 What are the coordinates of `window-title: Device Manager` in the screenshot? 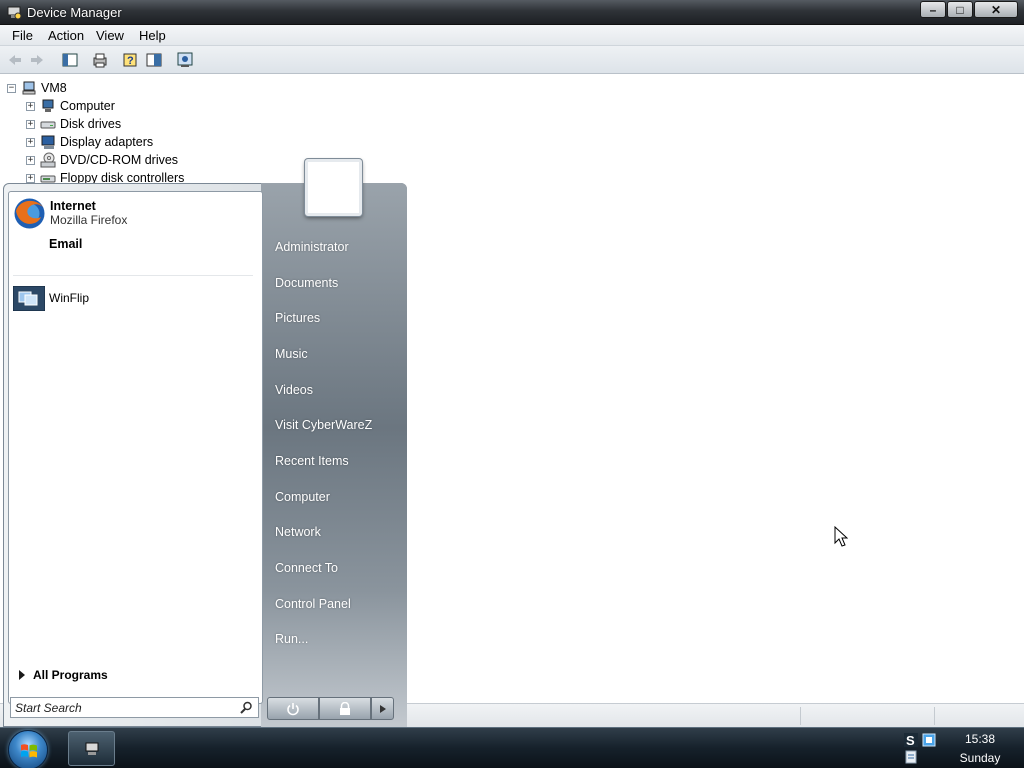 It's located at (74, 12).